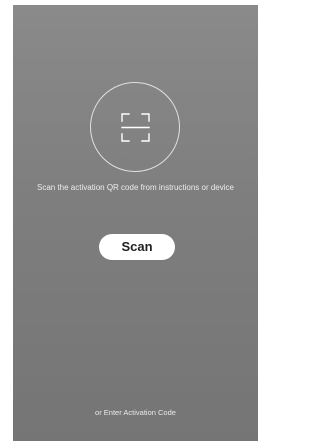  Describe the element at coordinates (135, 413) in the screenshot. I see `enter-activation-code-link: or Enter Activation Code` at that location.